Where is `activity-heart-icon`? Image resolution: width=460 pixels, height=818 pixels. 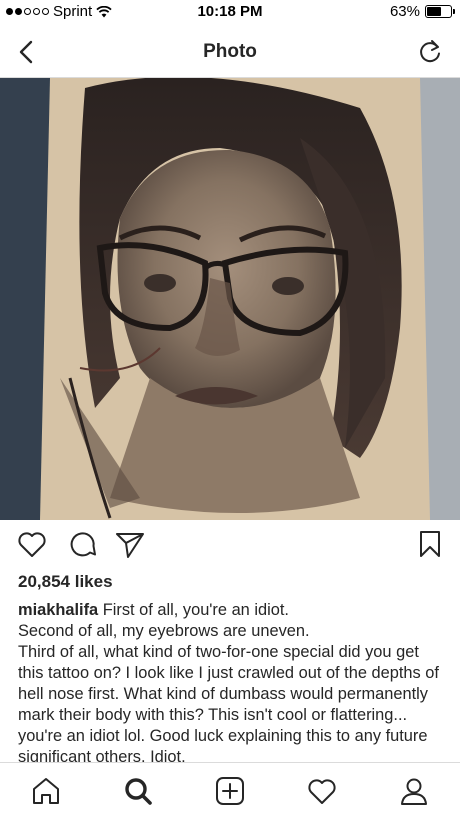
activity-heart-icon is located at coordinates (322, 791).